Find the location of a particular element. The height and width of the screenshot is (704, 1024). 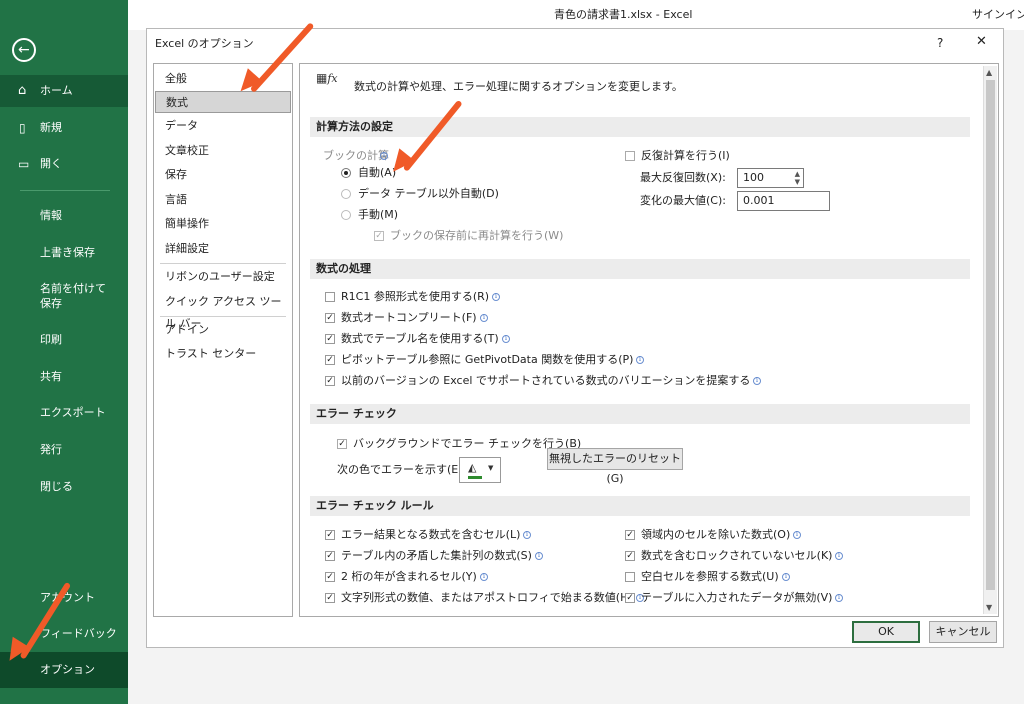

content-scrollbar: ▲ ▼ is located at coordinates (990, 340).